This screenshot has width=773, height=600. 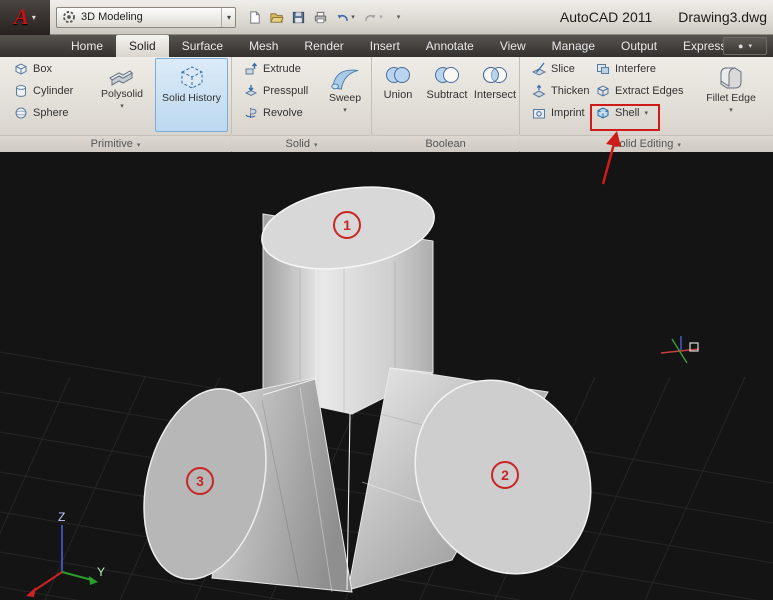 What do you see at coordinates (251, 68) in the screenshot?
I see `extrude-icon` at bounding box center [251, 68].